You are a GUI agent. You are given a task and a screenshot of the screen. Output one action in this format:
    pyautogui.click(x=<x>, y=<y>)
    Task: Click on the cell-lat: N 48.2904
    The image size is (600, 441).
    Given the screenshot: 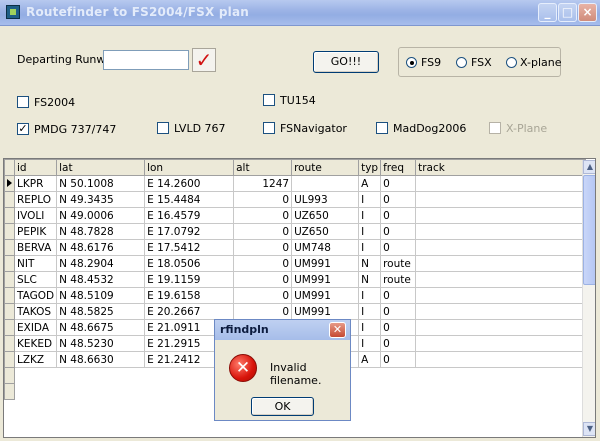 What is the action you would take?
    pyautogui.click(x=101, y=263)
    